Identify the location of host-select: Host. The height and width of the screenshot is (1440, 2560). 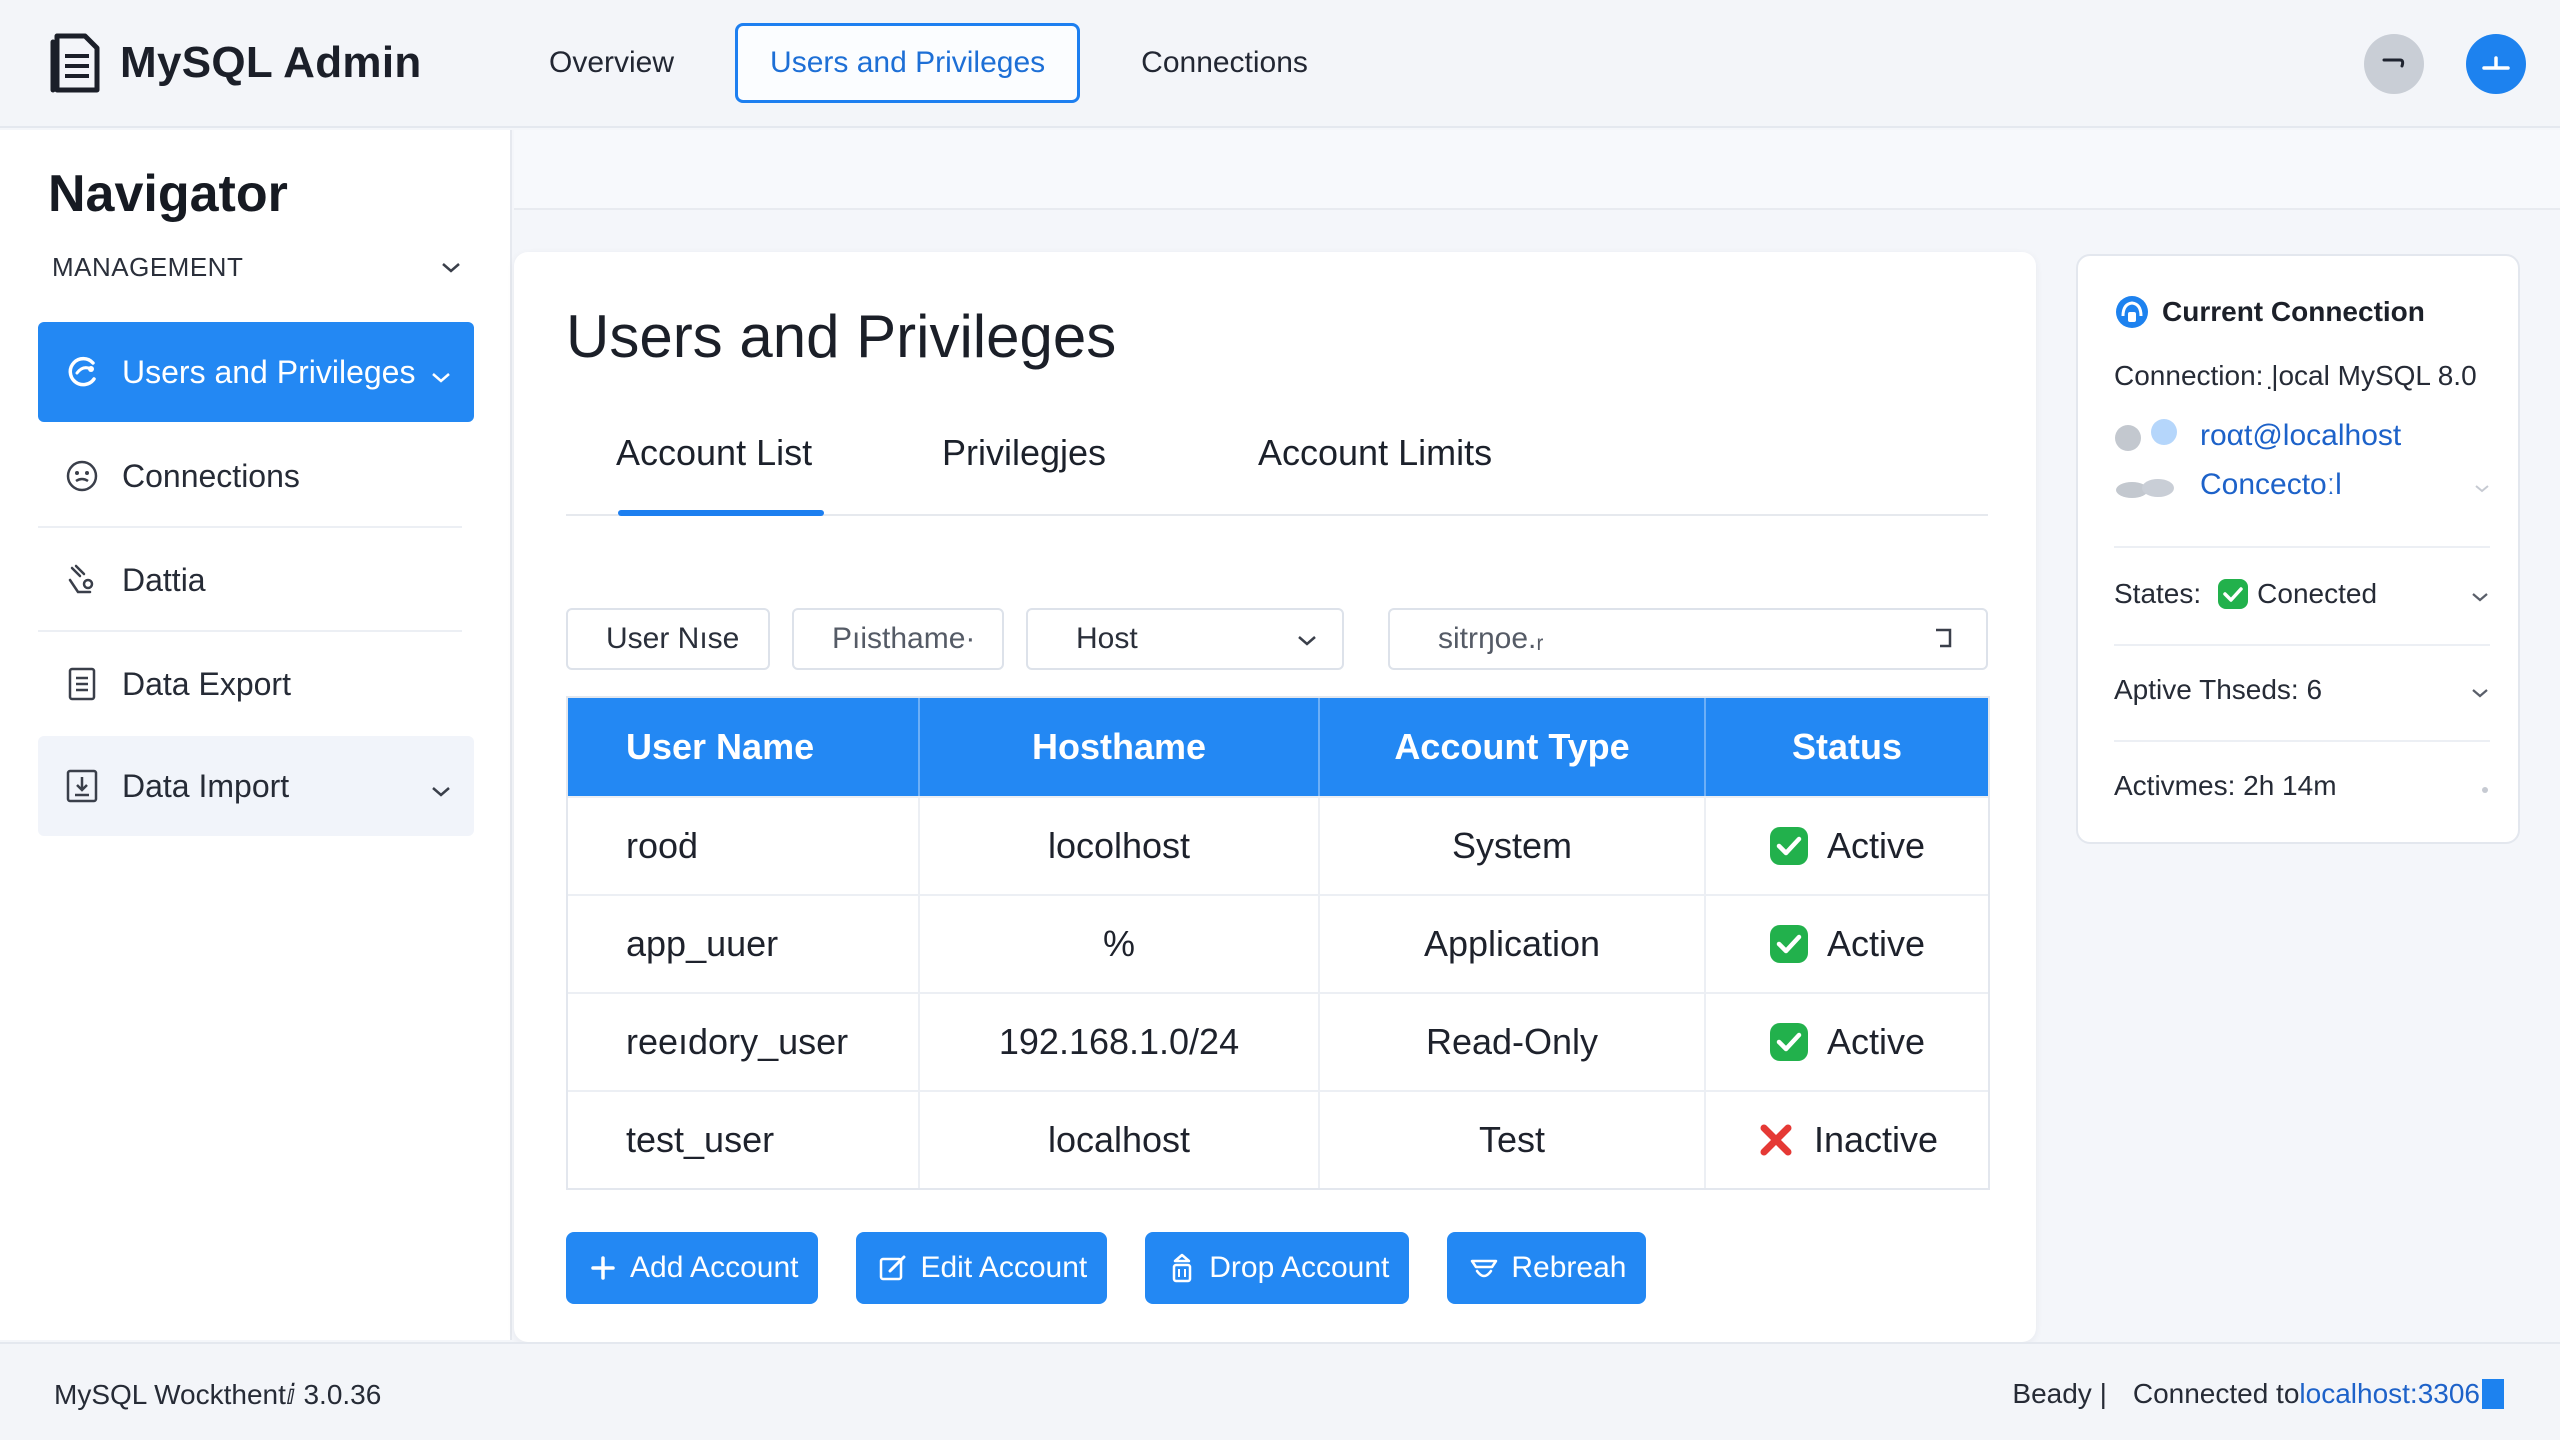
(1185, 639).